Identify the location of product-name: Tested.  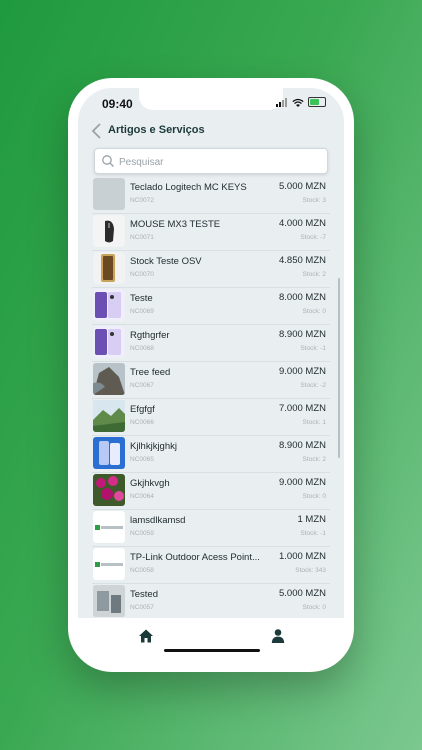
(144, 594).